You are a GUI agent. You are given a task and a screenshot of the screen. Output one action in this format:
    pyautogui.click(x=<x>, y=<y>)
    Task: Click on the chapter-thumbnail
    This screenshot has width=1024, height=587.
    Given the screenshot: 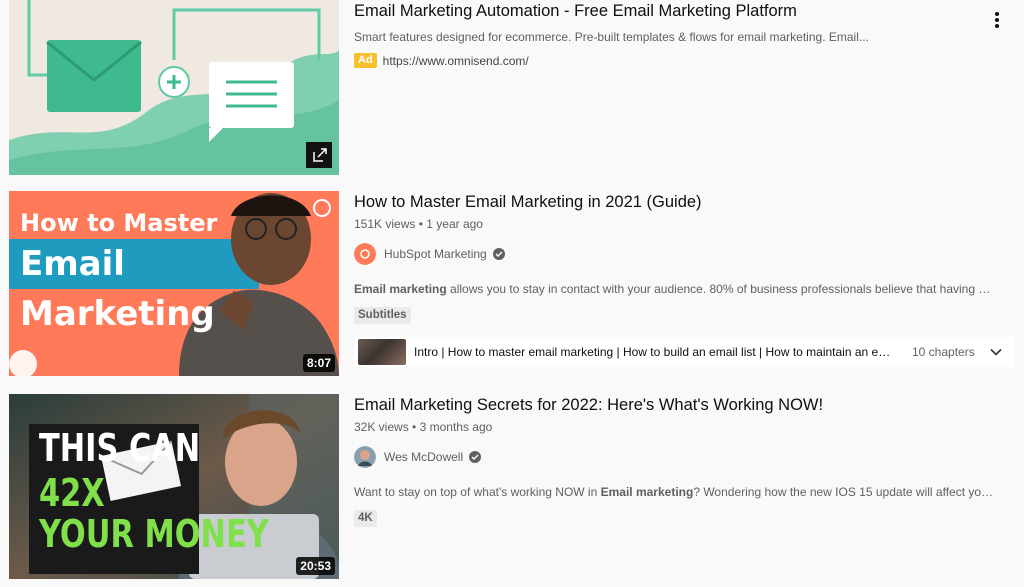 What is the action you would take?
    pyautogui.click(x=382, y=352)
    